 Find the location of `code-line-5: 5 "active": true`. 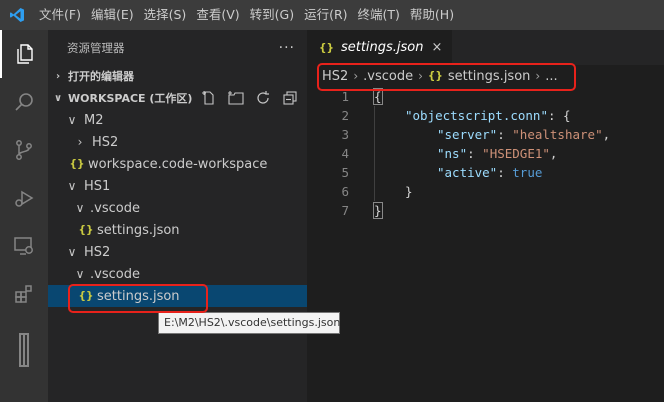

code-line-5: 5 "active": true is located at coordinates (485, 172).